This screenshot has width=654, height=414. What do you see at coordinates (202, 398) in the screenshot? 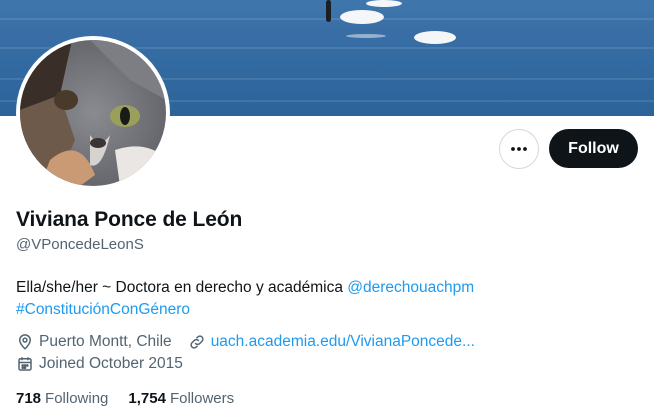
I see `followers-label: Followers` at bounding box center [202, 398].